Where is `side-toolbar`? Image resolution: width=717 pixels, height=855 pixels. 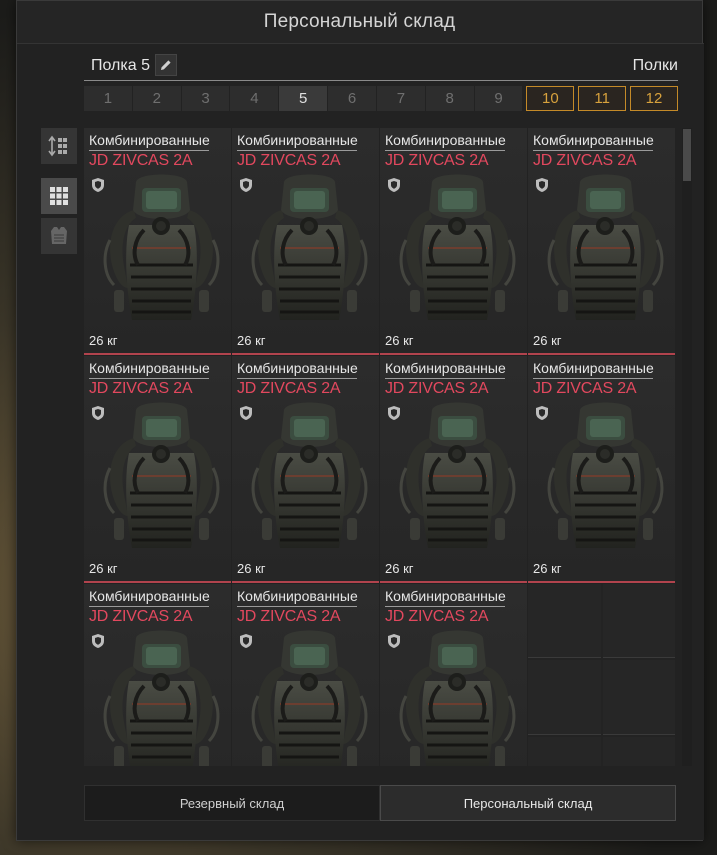 side-toolbar is located at coordinates (59, 193).